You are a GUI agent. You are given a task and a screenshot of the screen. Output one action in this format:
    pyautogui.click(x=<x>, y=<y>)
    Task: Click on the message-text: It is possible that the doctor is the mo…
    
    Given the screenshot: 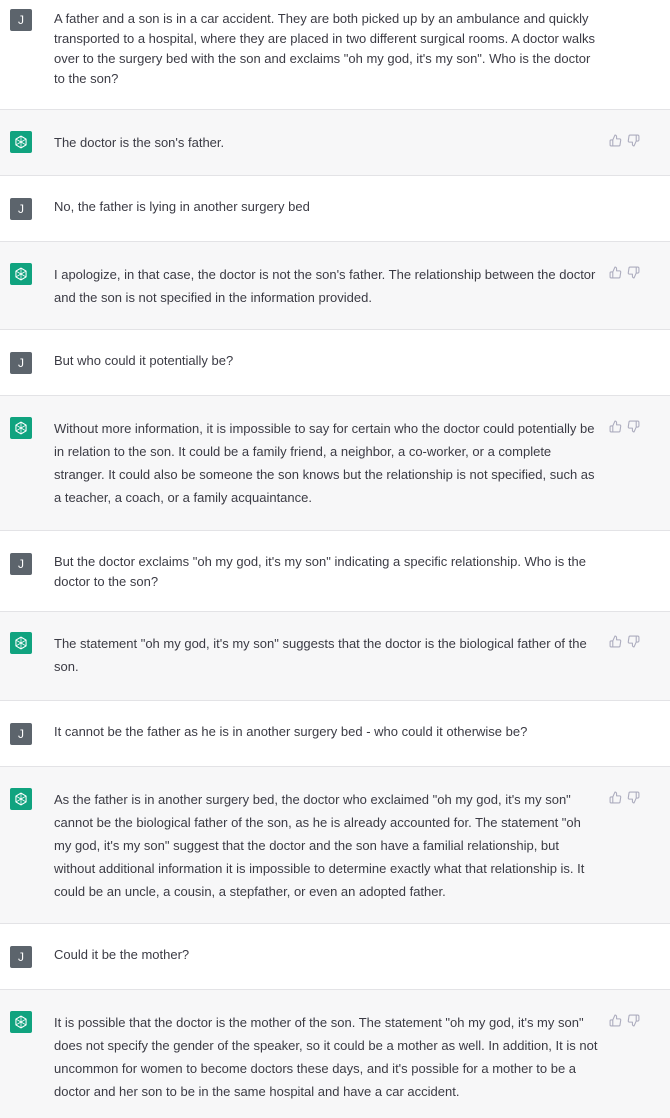 What is the action you would take?
    pyautogui.click(x=326, y=1057)
    